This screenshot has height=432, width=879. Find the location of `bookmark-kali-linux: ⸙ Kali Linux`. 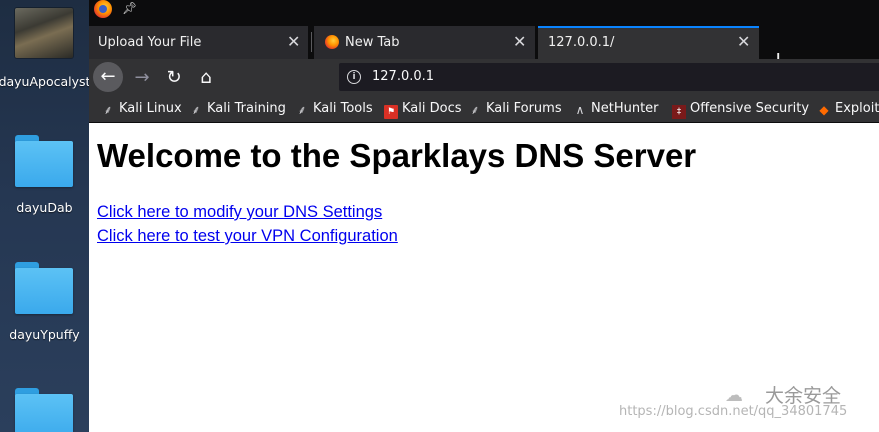

bookmark-kali-linux: ⸙ Kali Linux is located at coordinates (141, 109).